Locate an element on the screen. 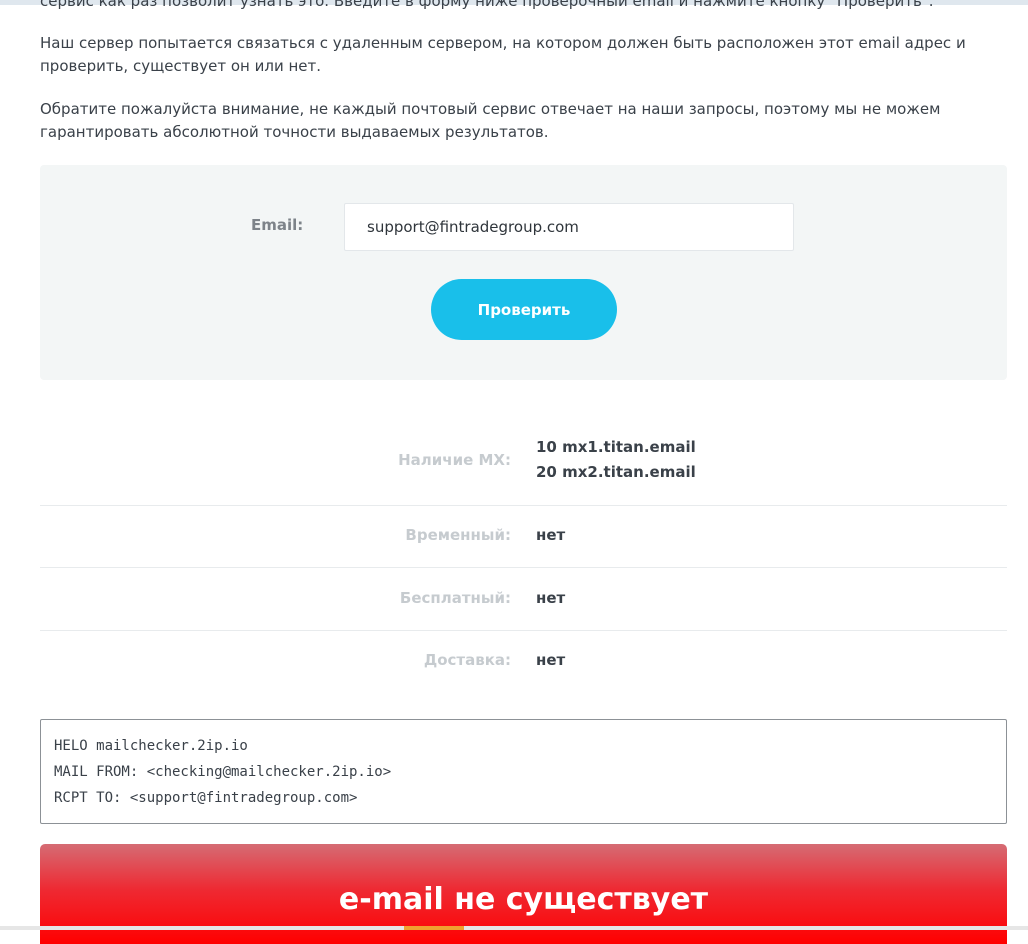 This screenshot has width=1028, height=944. temporary-value: нет is located at coordinates (551, 535).